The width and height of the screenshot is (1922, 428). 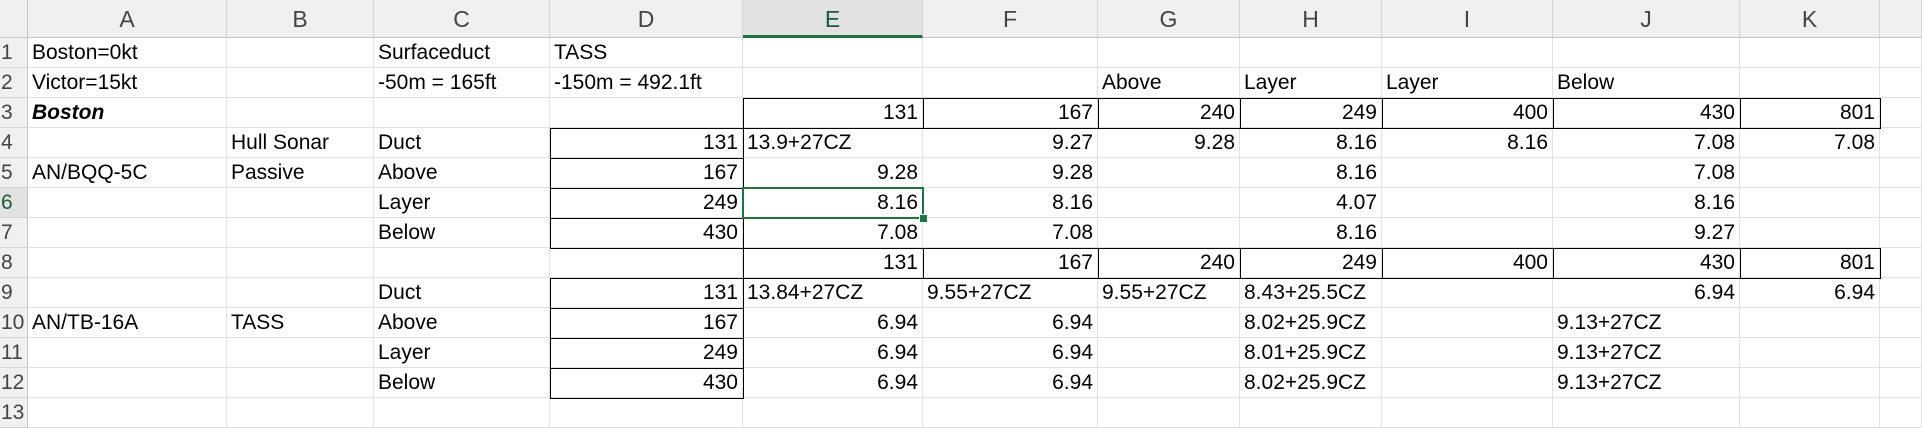 I want to click on cell-g12, so click(x=1169, y=383).